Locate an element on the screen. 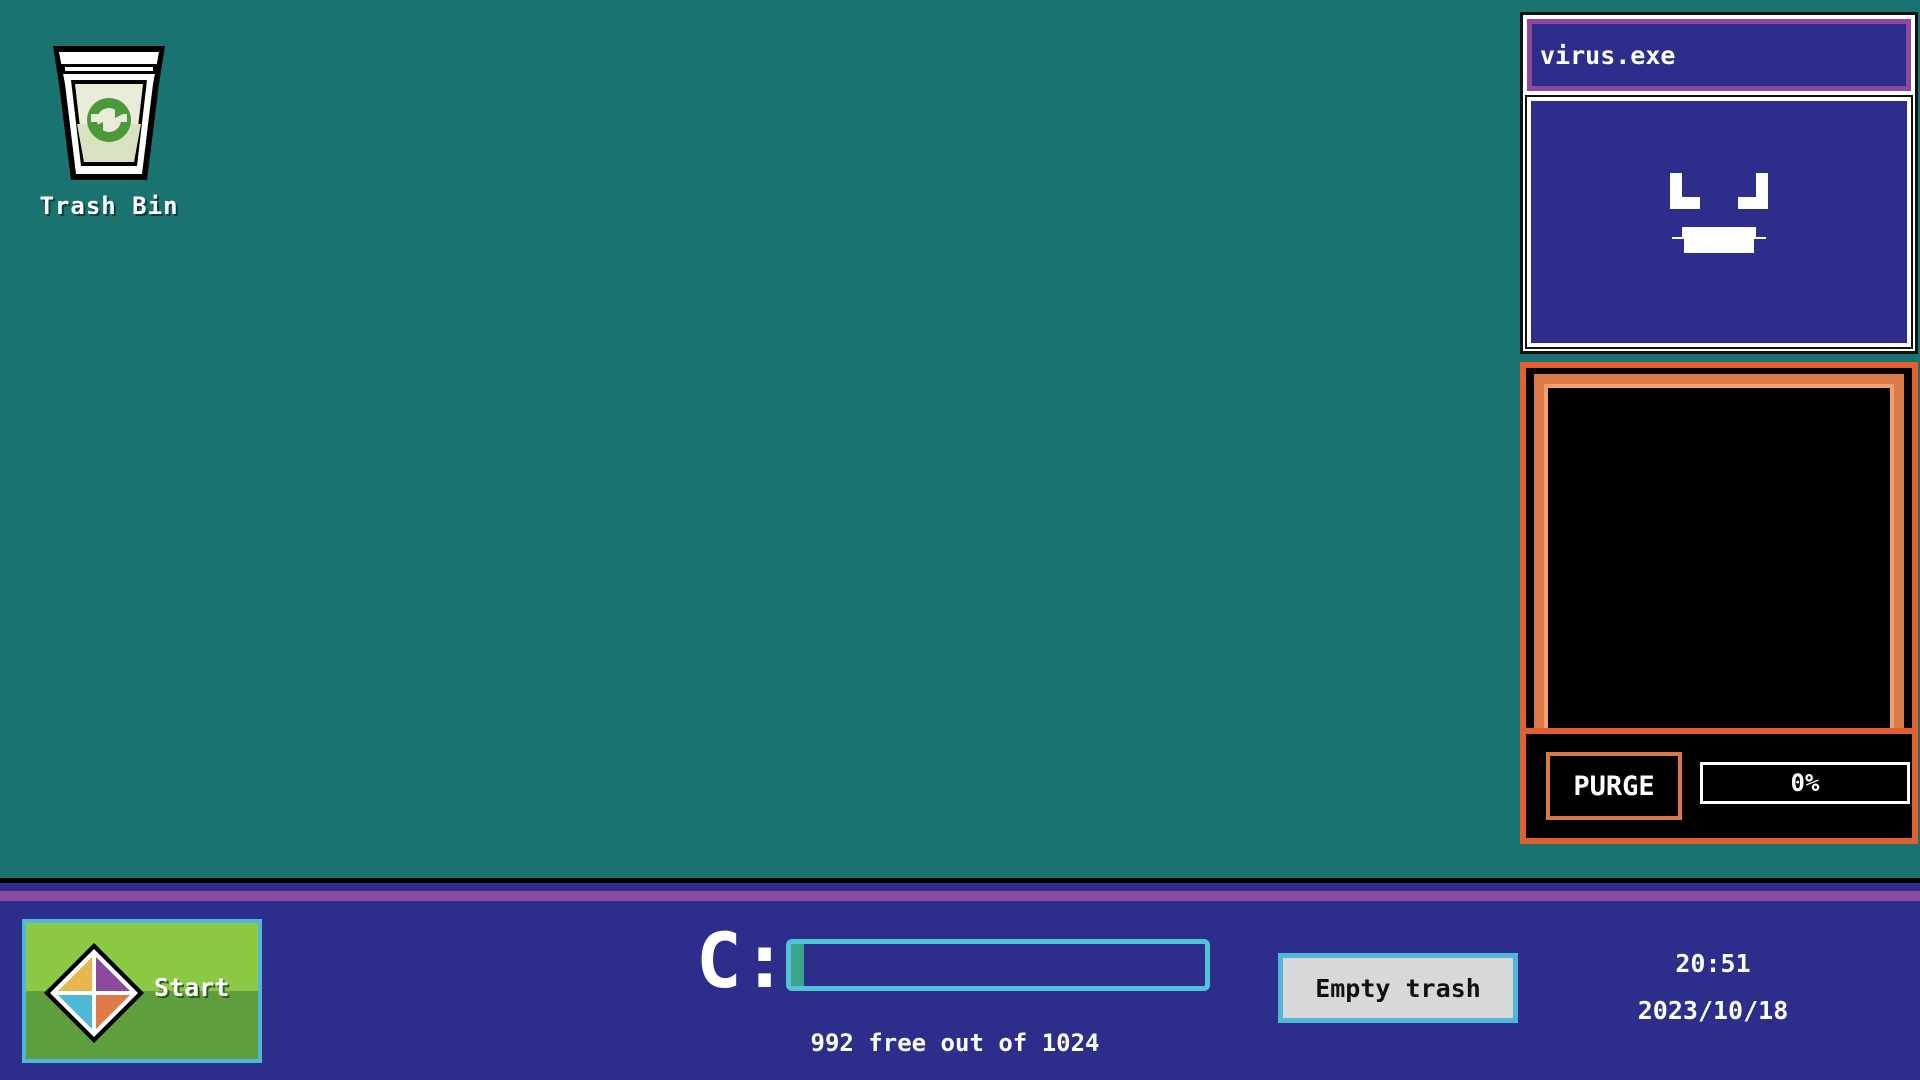 This screenshot has width=1920, height=1080. start-button: Start is located at coordinates (142, 991).